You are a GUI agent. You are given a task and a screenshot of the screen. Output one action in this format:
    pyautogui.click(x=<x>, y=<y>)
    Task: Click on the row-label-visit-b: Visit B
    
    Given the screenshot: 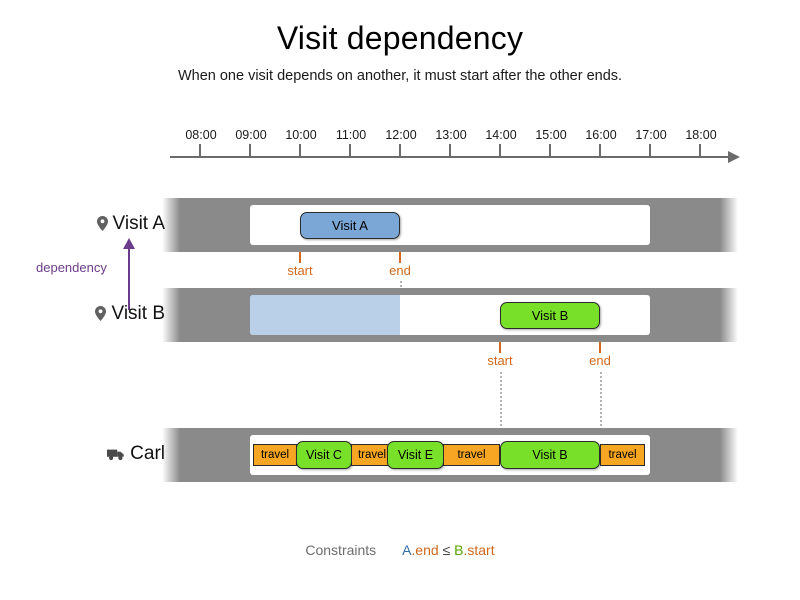 What is the action you would take?
    pyautogui.click(x=82, y=315)
    